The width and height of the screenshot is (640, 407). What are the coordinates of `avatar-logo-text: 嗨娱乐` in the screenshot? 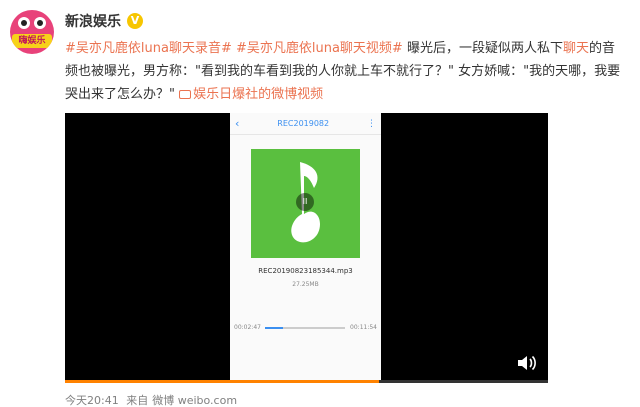 It's located at (32, 41).